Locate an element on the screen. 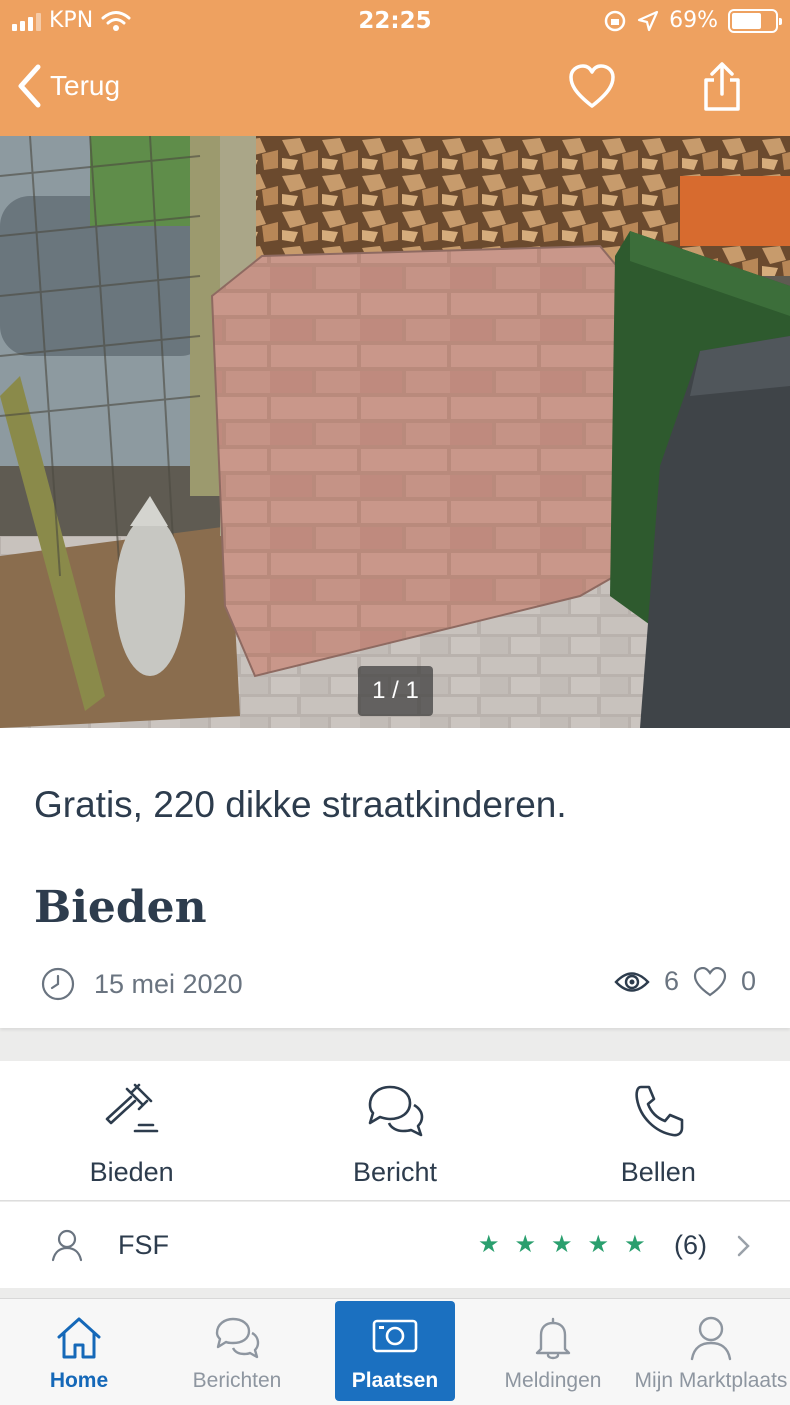  back-button: Terug is located at coordinates (68, 86).